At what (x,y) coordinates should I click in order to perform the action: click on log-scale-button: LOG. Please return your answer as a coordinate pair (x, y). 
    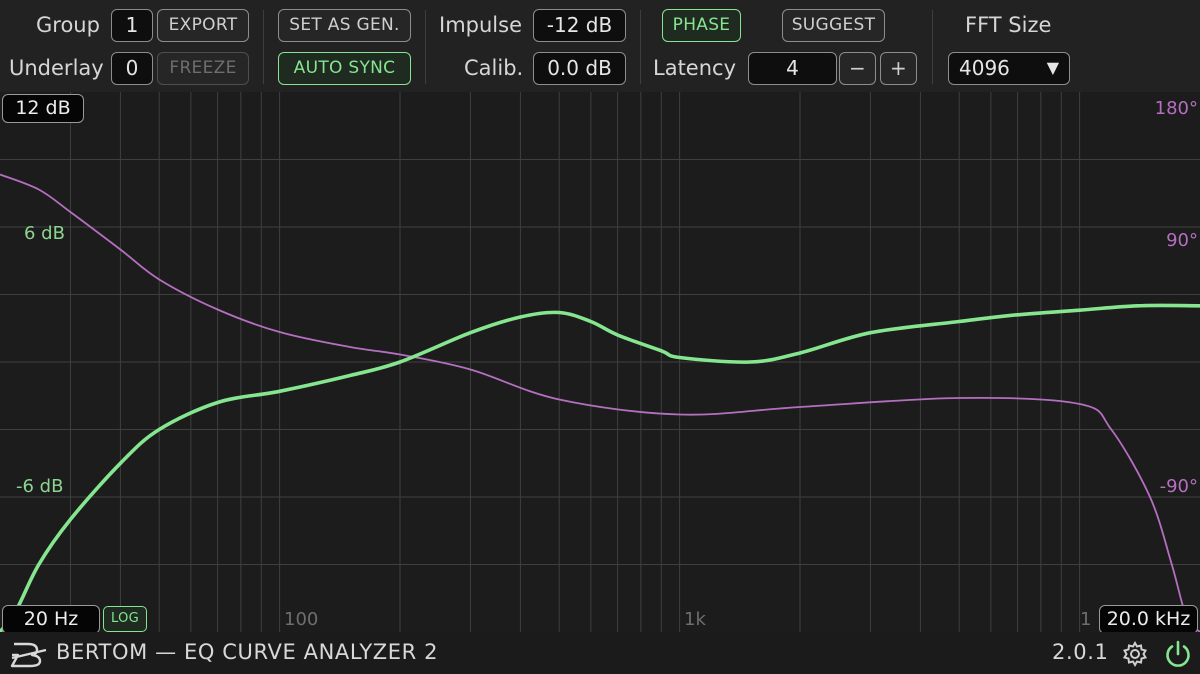
    Looking at the image, I should click on (125, 619).